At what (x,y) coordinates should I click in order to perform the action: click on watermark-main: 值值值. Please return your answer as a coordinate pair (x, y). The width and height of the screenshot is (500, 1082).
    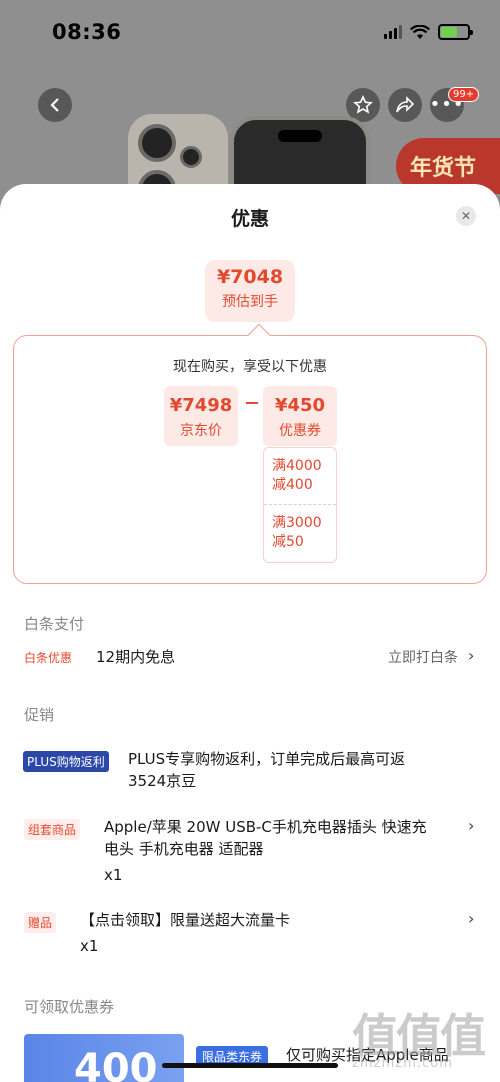
    Looking at the image, I should click on (419, 1036).